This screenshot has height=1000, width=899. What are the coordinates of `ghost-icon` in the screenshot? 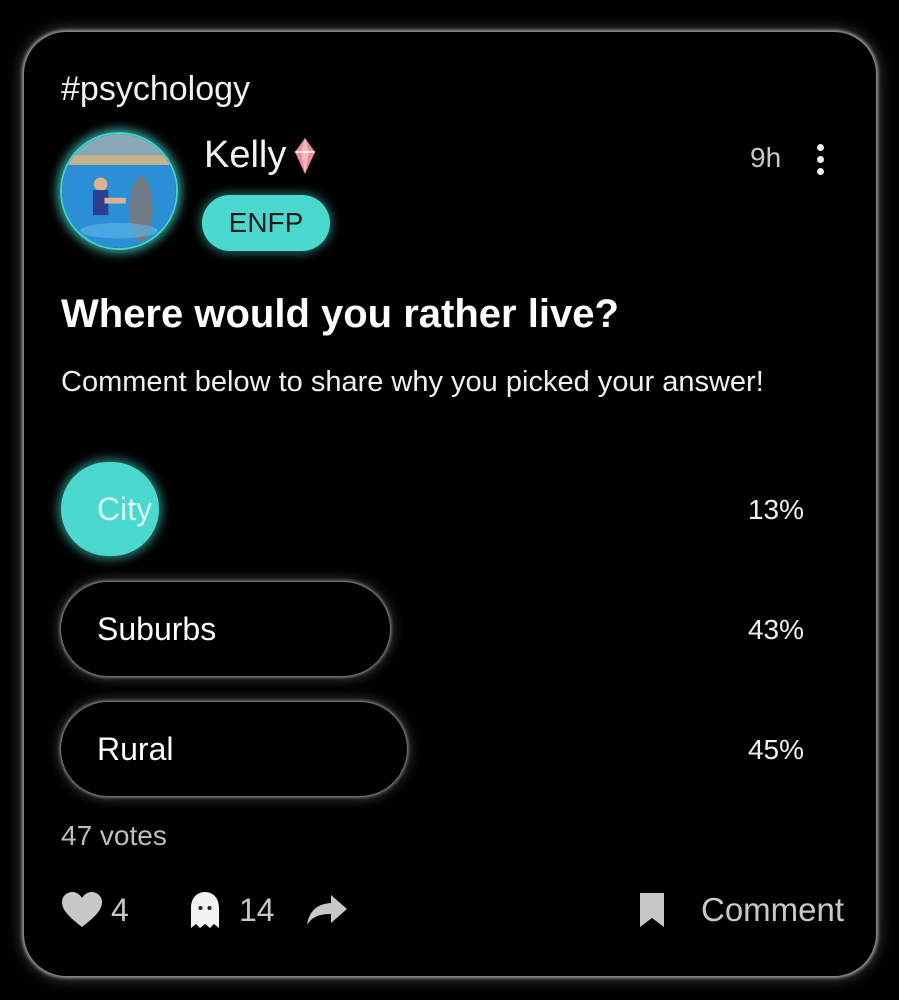 It's located at (205, 910).